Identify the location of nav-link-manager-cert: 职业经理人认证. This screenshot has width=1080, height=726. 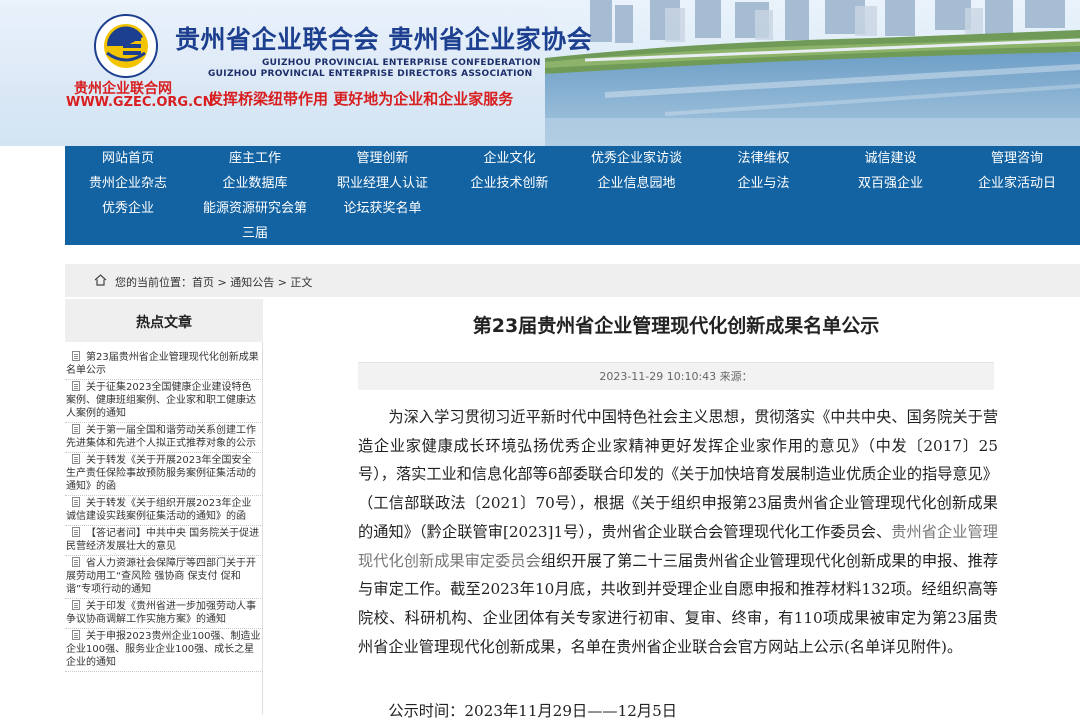
(382, 183).